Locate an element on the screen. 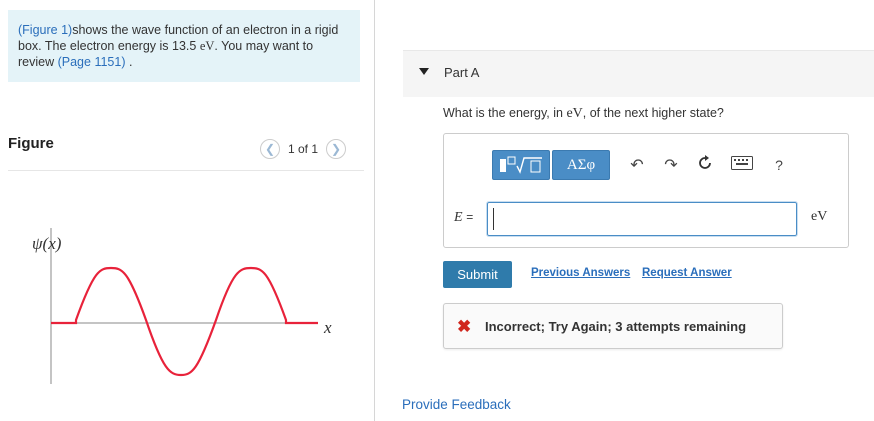 This screenshot has height=421, width=874. submit-button: Submit is located at coordinates (477, 274).